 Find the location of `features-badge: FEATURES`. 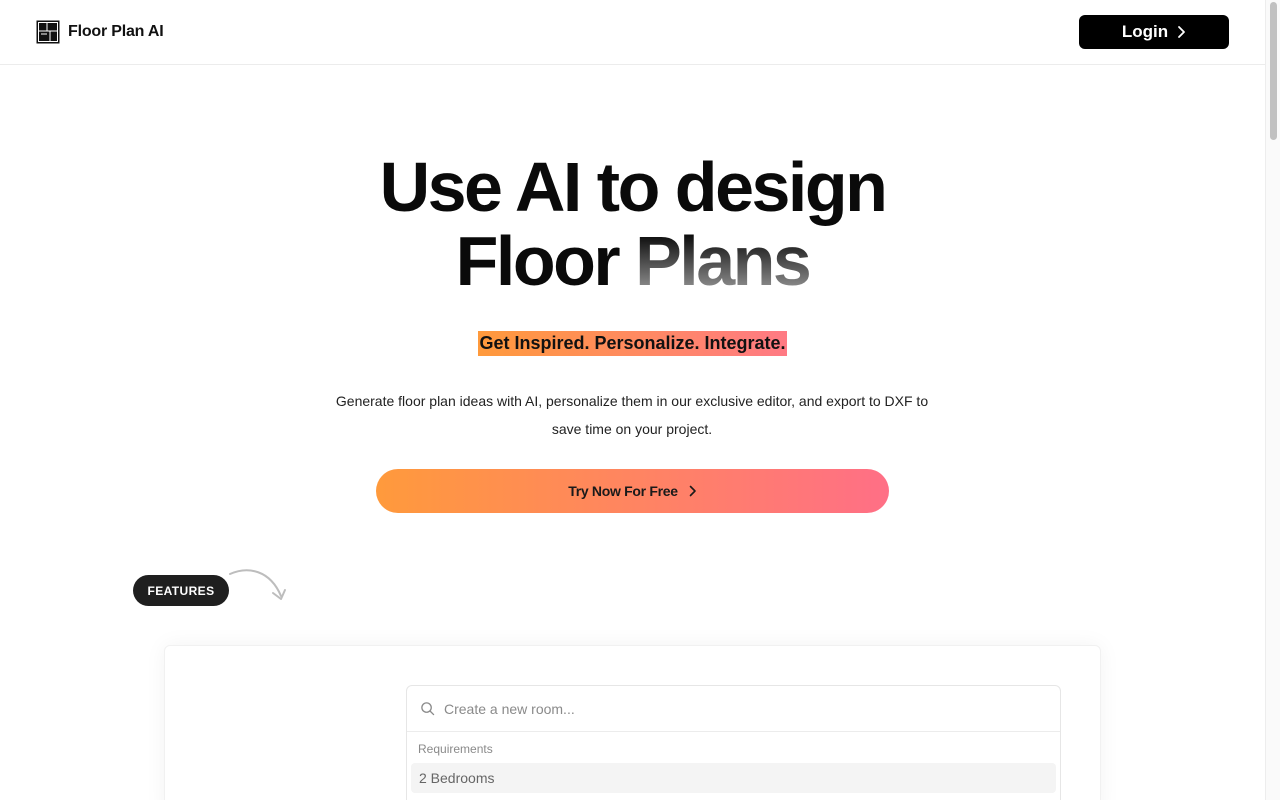

features-badge: FEATURES is located at coordinates (181, 590).